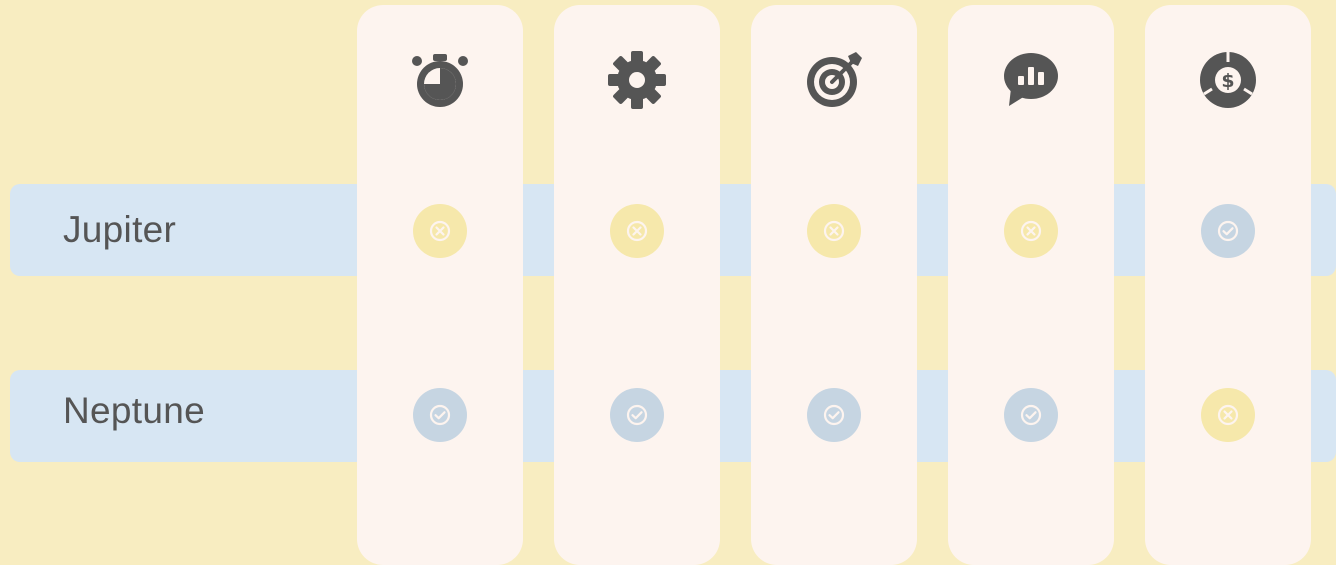  Describe the element at coordinates (834, 80) in the screenshot. I see `target-arrow-icon` at that location.